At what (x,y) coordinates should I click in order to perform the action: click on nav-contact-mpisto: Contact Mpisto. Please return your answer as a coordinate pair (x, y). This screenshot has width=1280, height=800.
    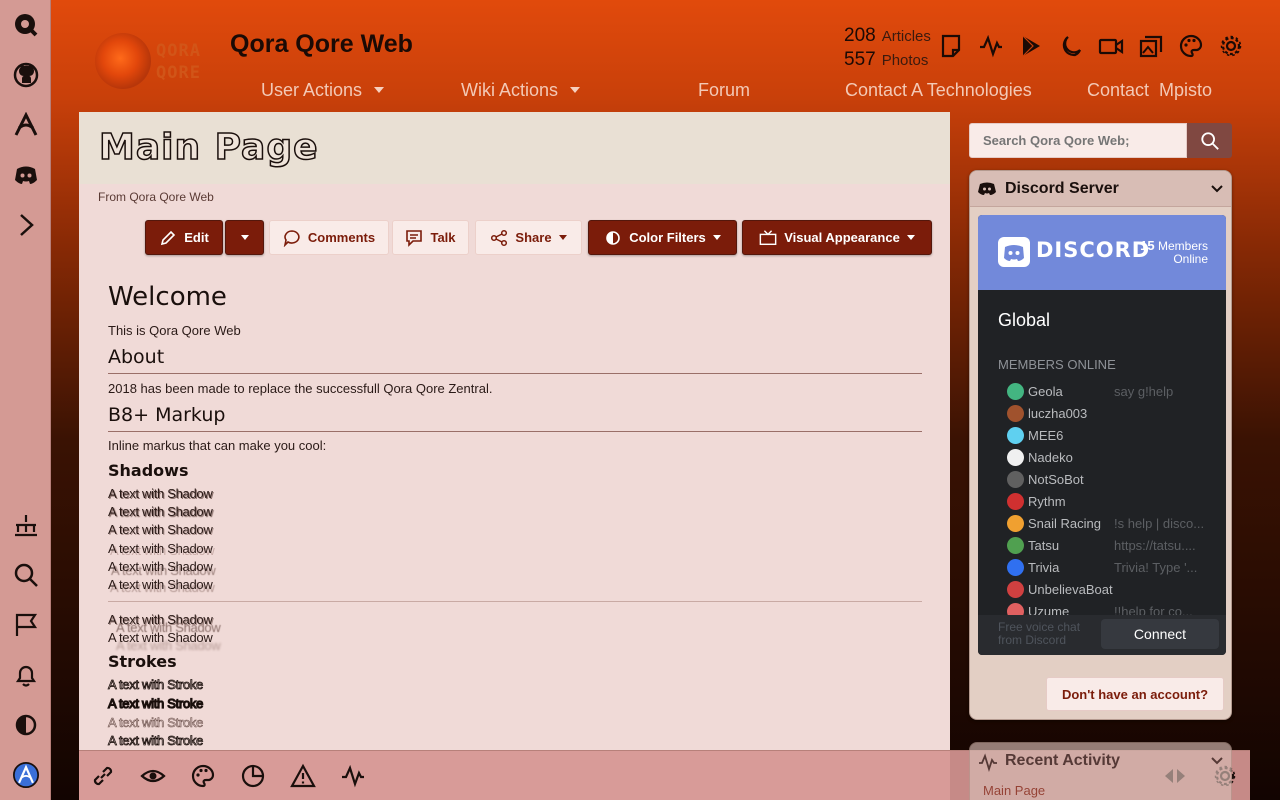
    Looking at the image, I should click on (1149, 90).